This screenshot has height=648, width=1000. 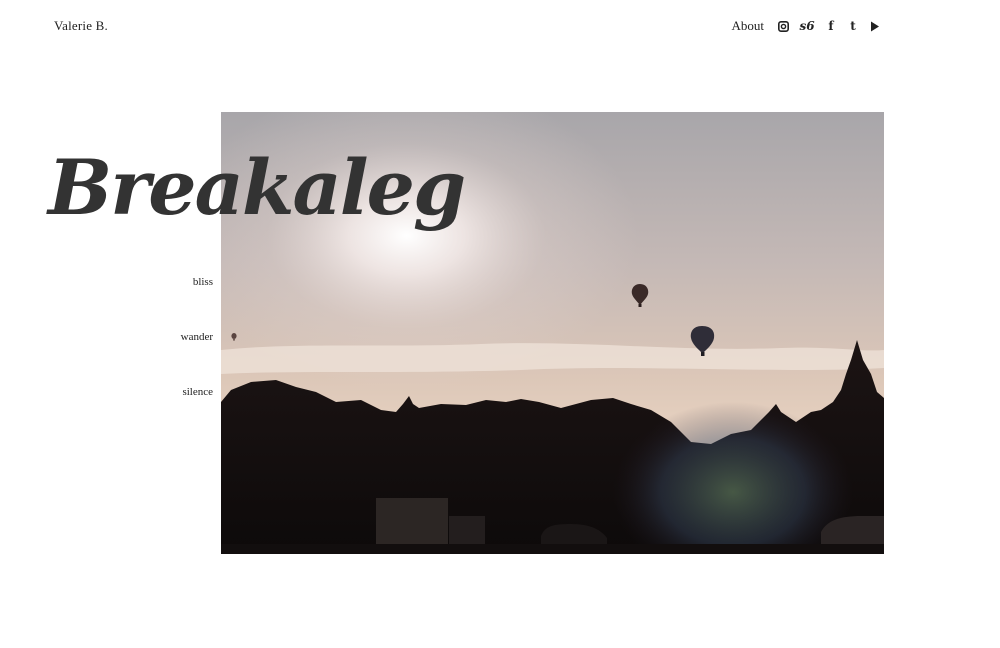 What do you see at coordinates (81, 26) in the screenshot?
I see `site-brand: Valerie B.` at bounding box center [81, 26].